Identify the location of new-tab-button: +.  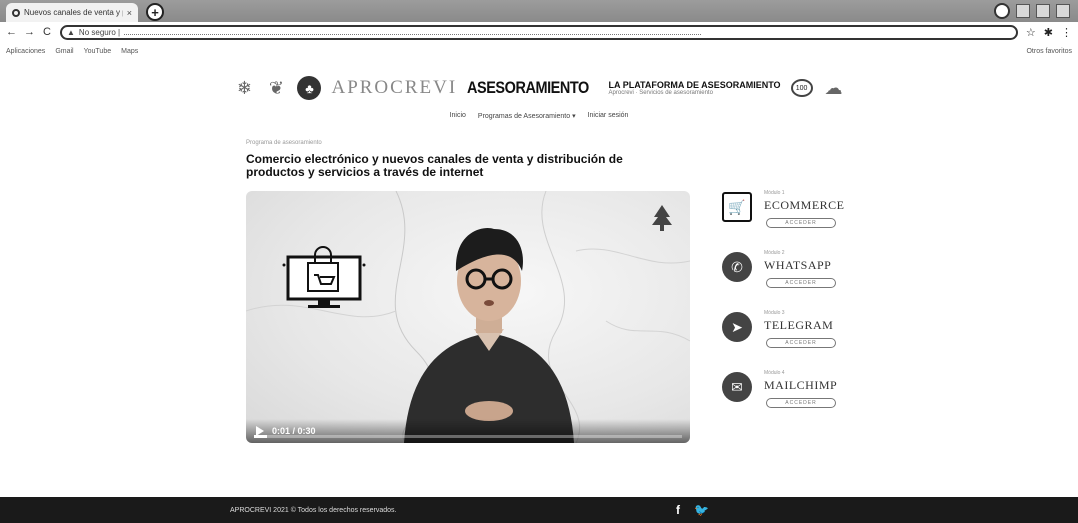
(155, 12).